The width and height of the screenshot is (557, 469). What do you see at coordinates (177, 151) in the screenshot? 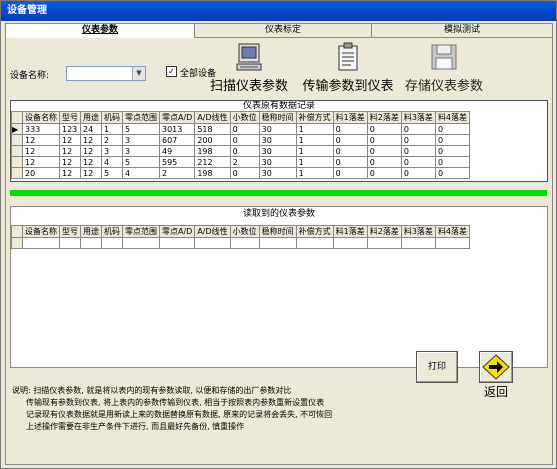
I see `table-cell: 49` at bounding box center [177, 151].